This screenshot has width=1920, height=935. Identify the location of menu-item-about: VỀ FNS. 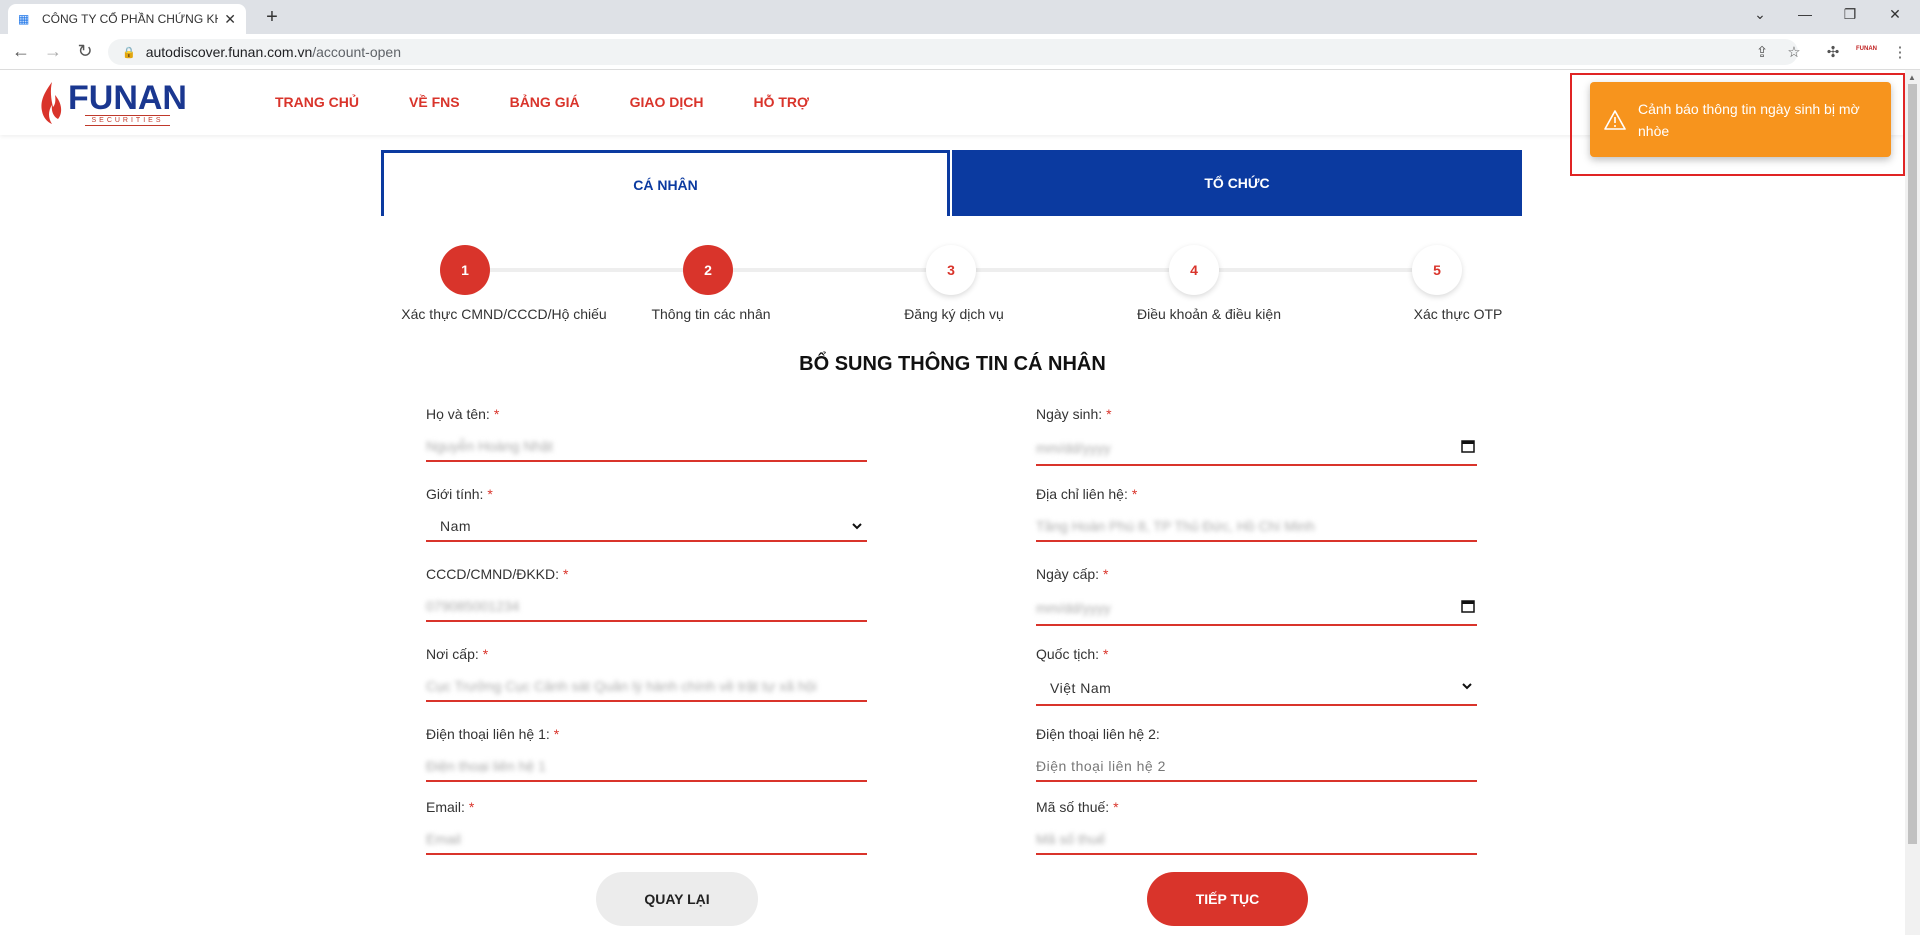
(434, 102).